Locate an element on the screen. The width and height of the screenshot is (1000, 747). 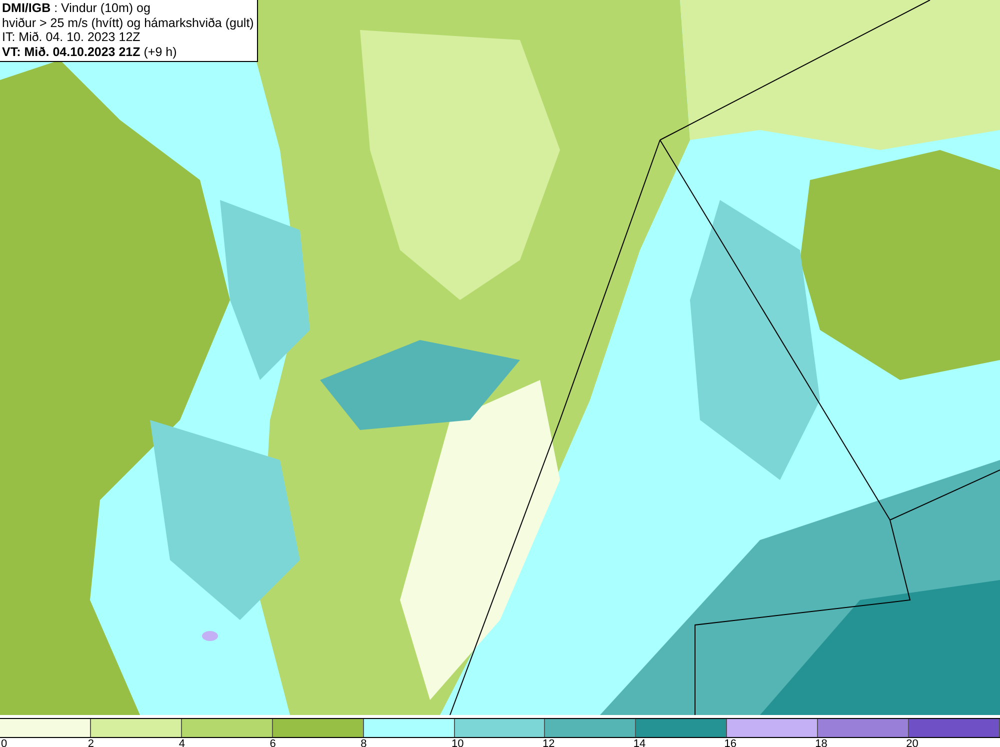
header-text: VT: Mið. 04.10.2023 21Z (+9 h) is located at coordinates (90, 51).